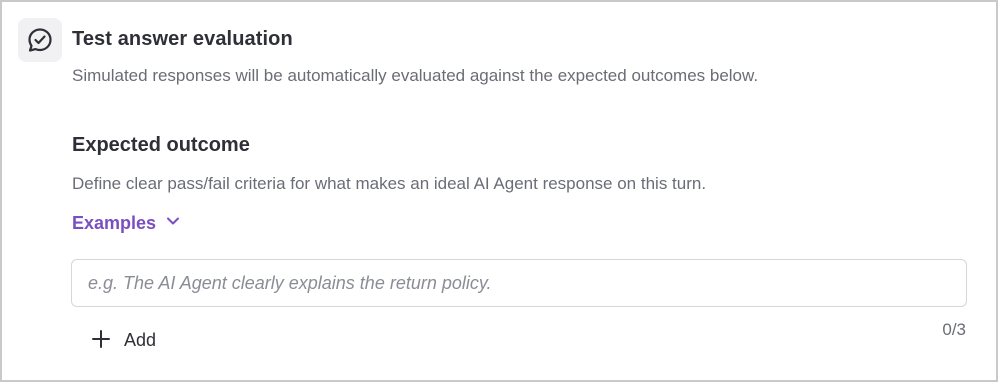 The width and height of the screenshot is (998, 382). I want to click on outcome-counter: 0/3, so click(954, 329).